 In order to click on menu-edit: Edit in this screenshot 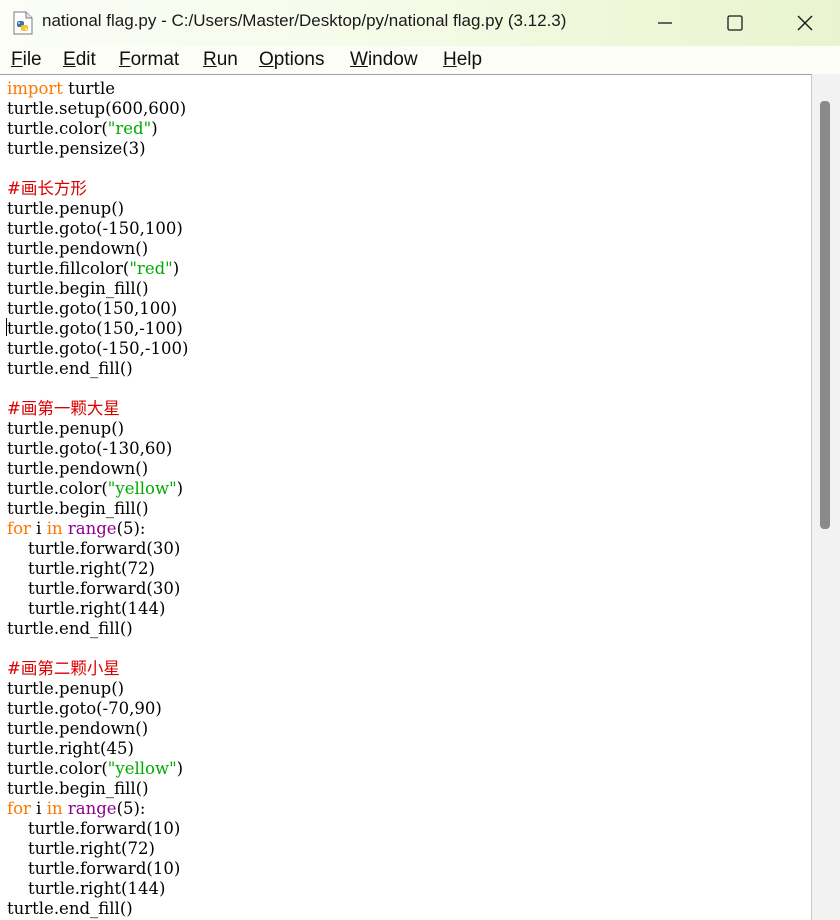, I will do `click(79, 60)`.